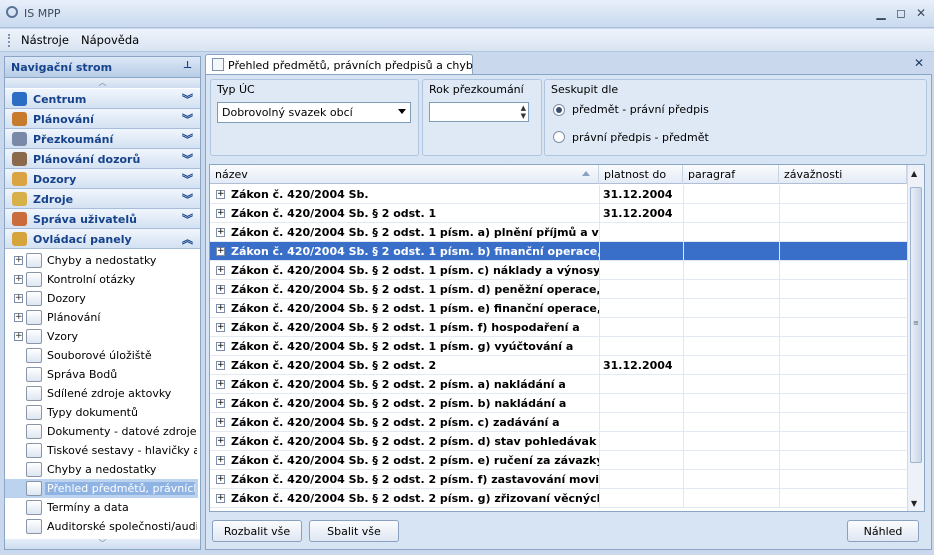 This screenshot has height=555, width=934. Describe the element at coordinates (102, 119) in the screenshot. I see `nav-group-1: Plánování ︾` at that location.